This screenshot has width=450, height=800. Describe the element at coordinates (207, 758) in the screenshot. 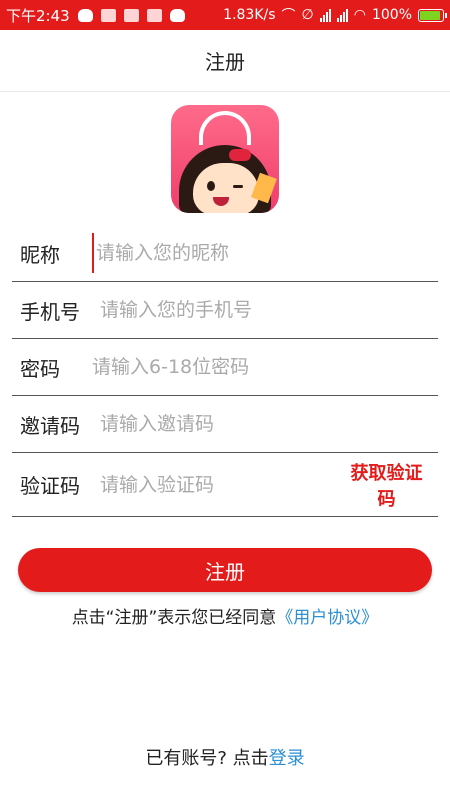

I see `login-prefix: 已有账号? 点击` at that location.